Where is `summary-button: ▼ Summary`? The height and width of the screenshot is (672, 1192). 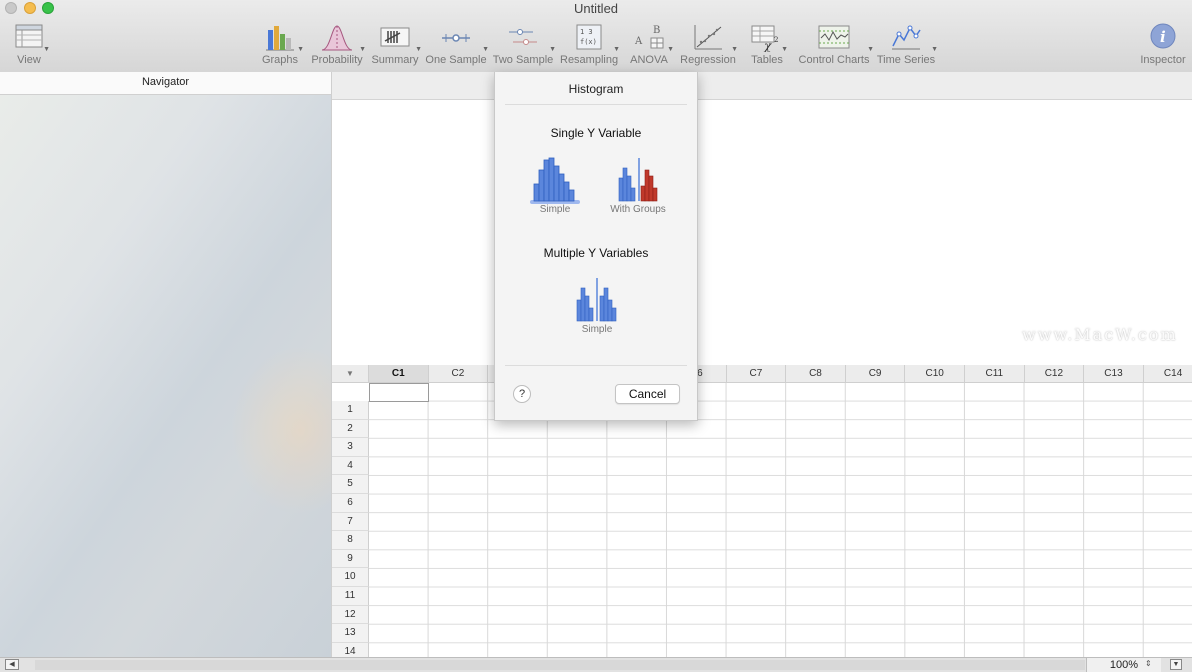 summary-button: ▼ Summary is located at coordinates (396, 45).